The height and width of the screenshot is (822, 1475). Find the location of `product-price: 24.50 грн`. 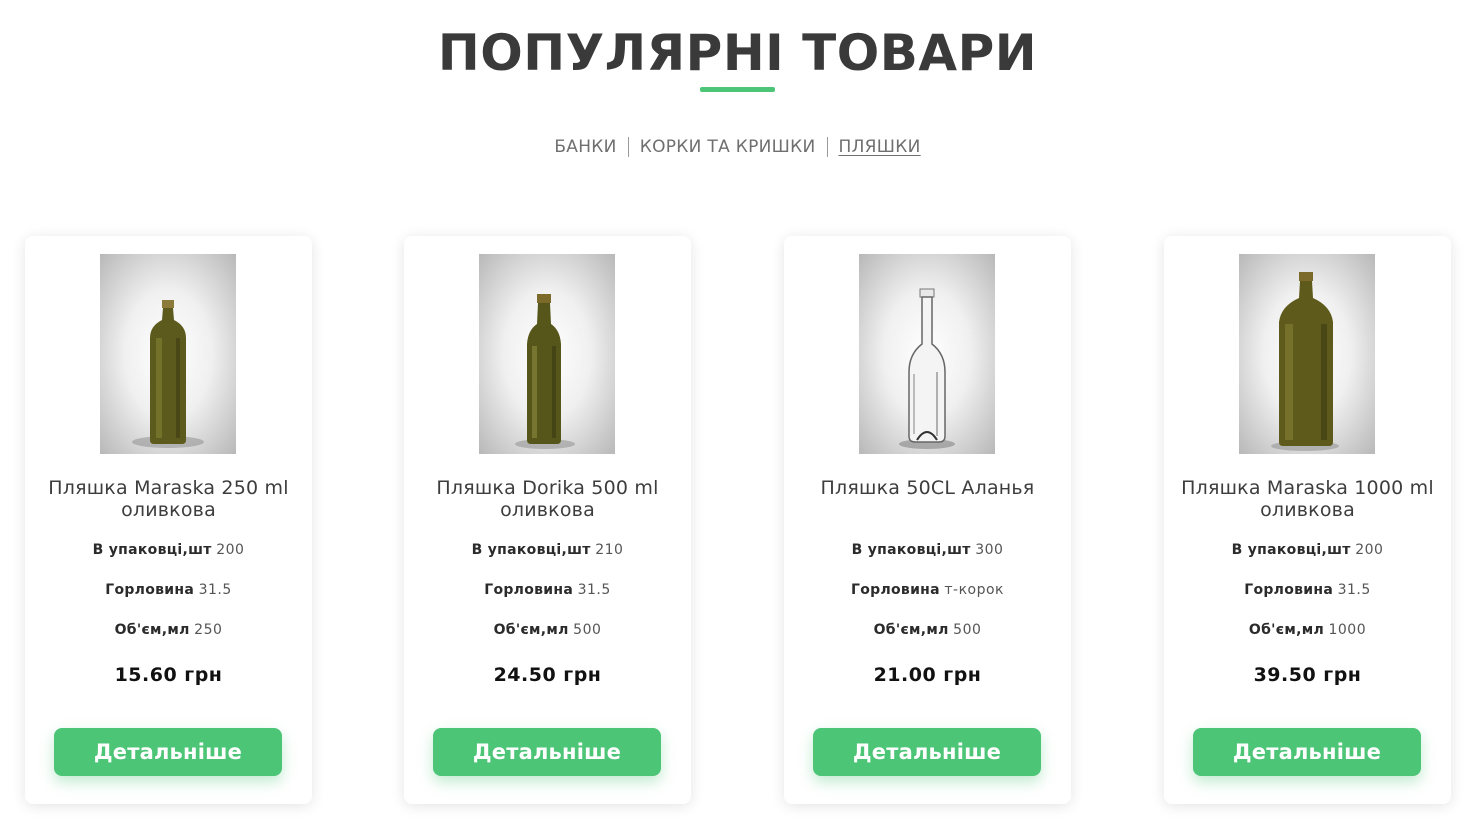

product-price: 24.50 грн is located at coordinates (547, 675).